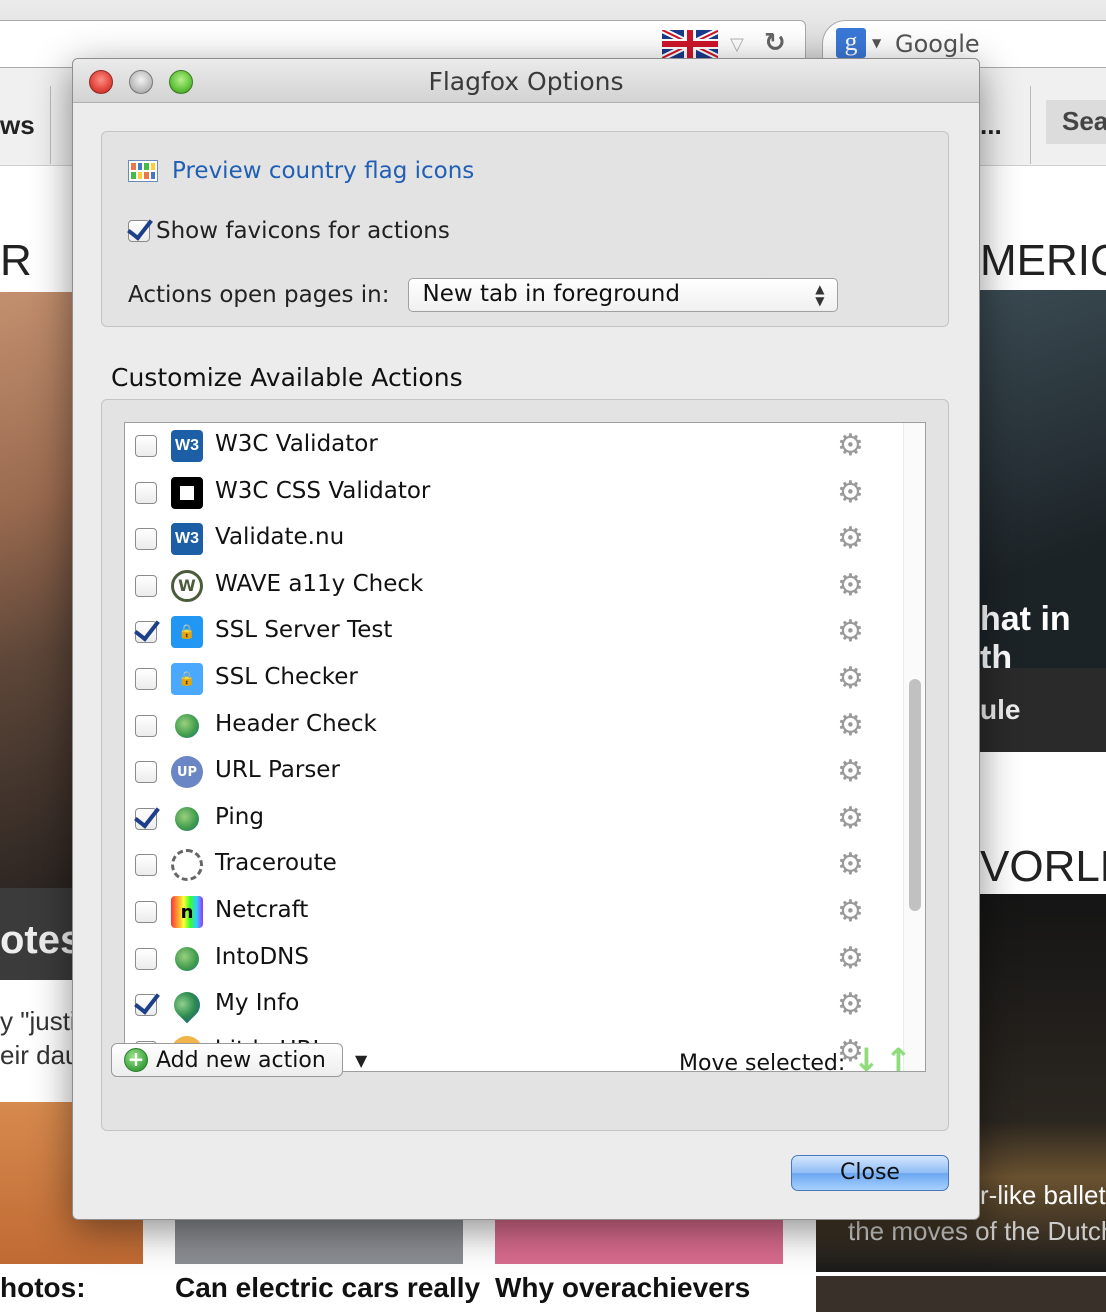 The image size is (1106, 1312). What do you see at coordinates (622, 1288) in the screenshot?
I see `background-headline: Why overachievers` at bounding box center [622, 1288].